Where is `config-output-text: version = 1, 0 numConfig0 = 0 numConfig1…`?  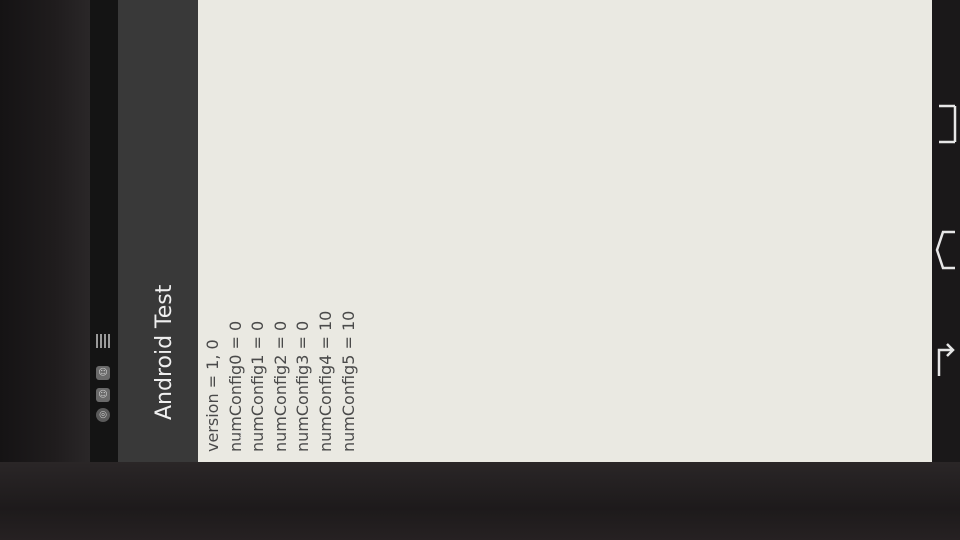 config-output-text: version = 1, 0 numConfig0 = 0 numConfig1… is located at coordinates (281, 381).